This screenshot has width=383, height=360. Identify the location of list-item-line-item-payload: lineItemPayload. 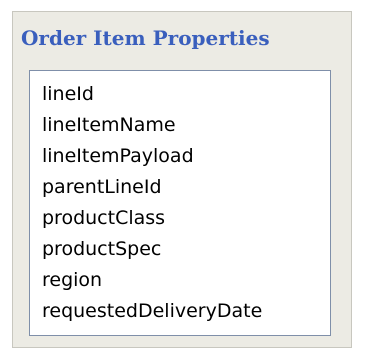
(186, 156).